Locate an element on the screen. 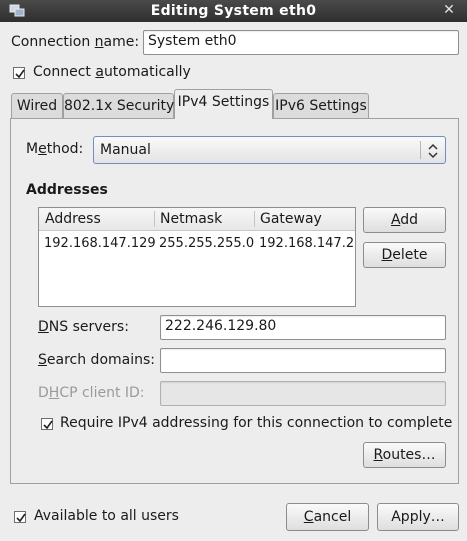  method-label-part: M is located at coordinates (32, 149).